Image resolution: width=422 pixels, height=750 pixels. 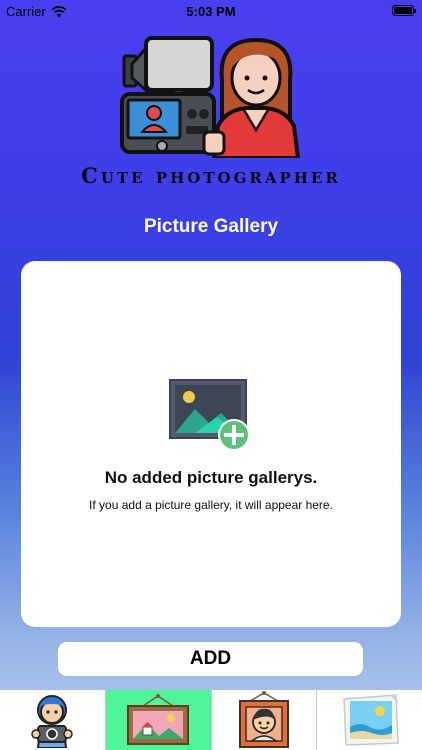 I want to click on tab-photographer, so click(x=52, y=720).